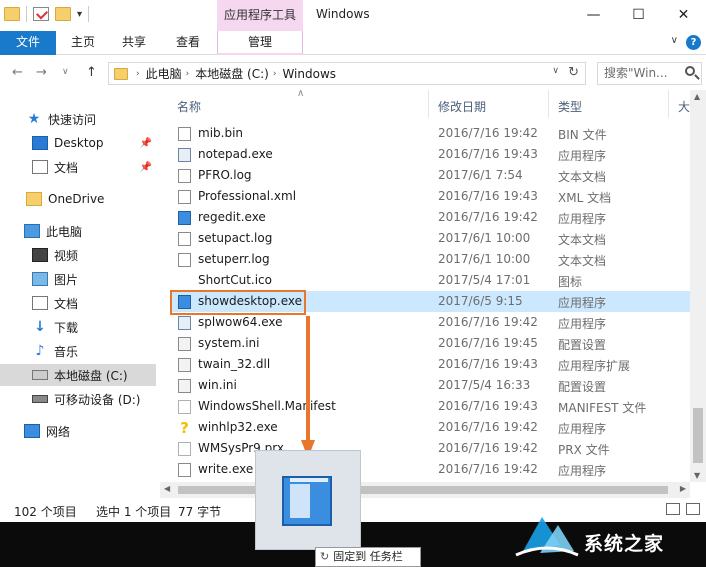 This screenshot has height=567, width=706. What do you see at coordinates (134, 512) in the screenshot?
I see `selection-count: 选中 1 个项目` at bounding box center [134, 512].